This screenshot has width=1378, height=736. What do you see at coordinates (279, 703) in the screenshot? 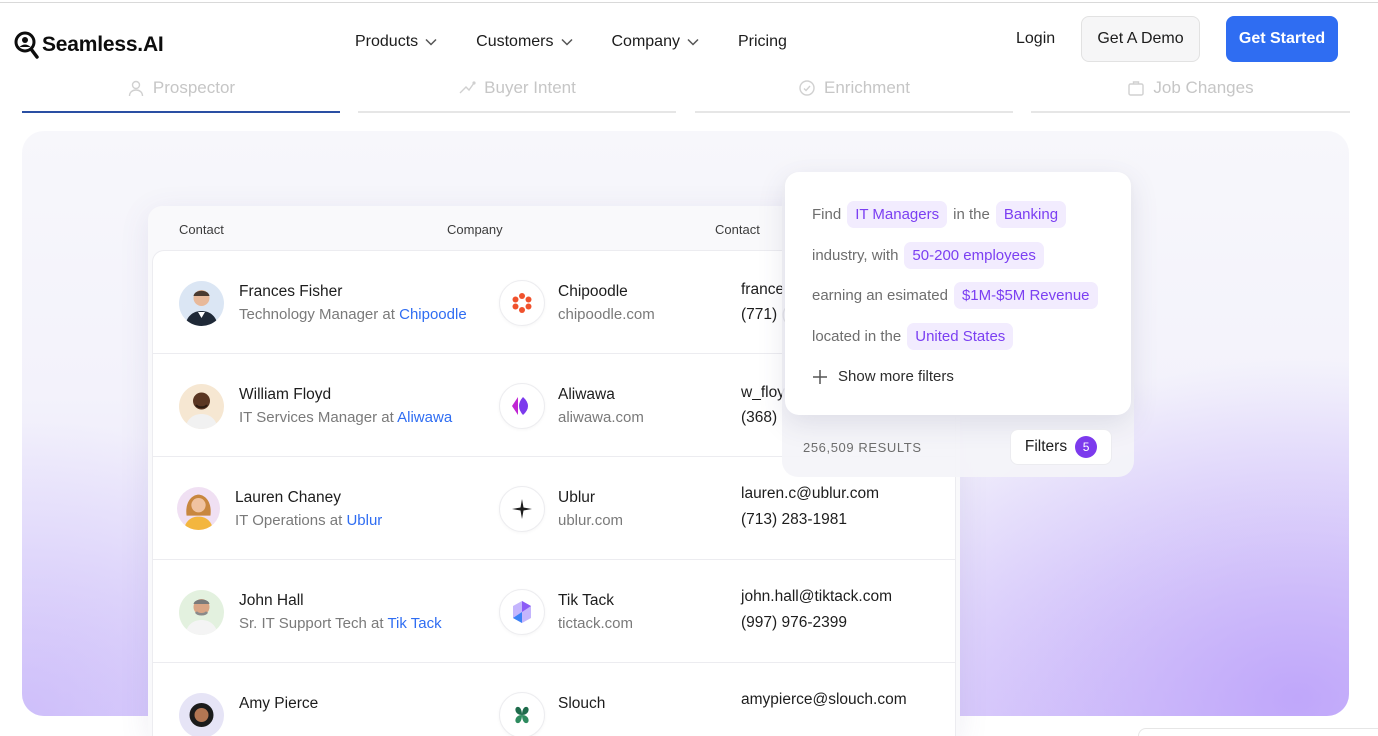
I see `contact-name: Amy Pierce` at bounding box center [279, 703].